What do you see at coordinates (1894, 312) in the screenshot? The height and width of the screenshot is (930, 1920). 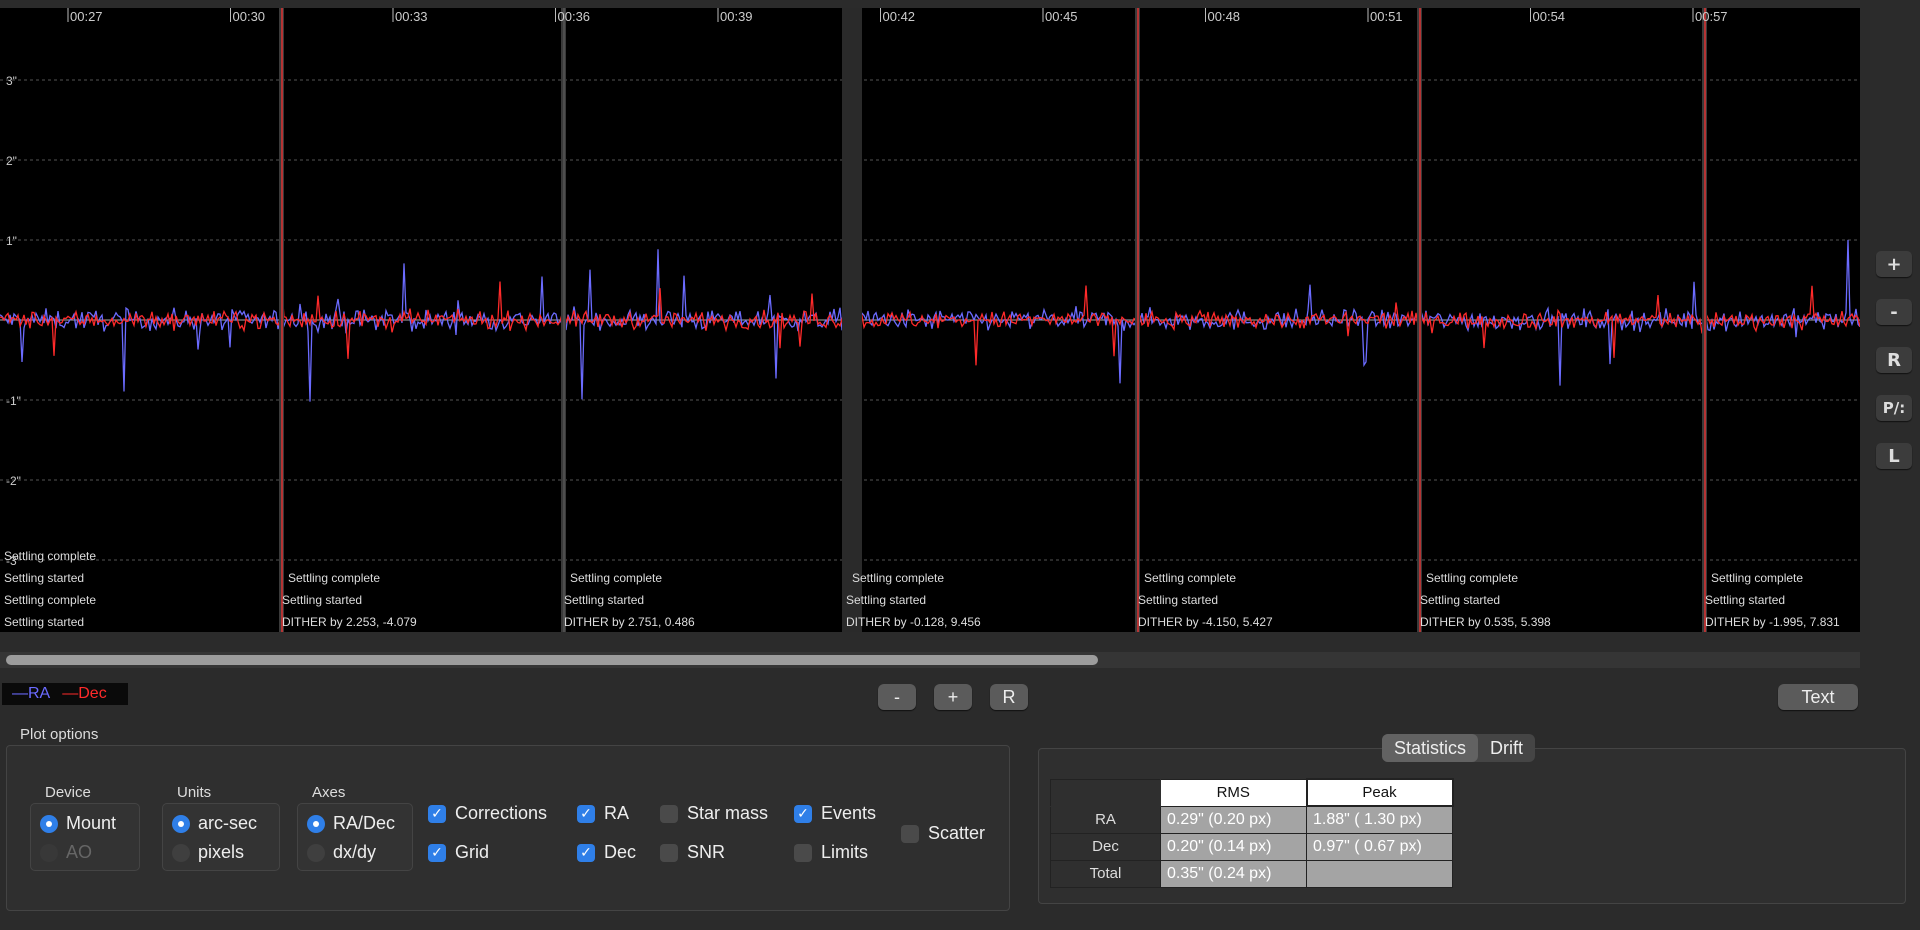 I see `zoom-out-button: -` at bounding box center [1894, 312].